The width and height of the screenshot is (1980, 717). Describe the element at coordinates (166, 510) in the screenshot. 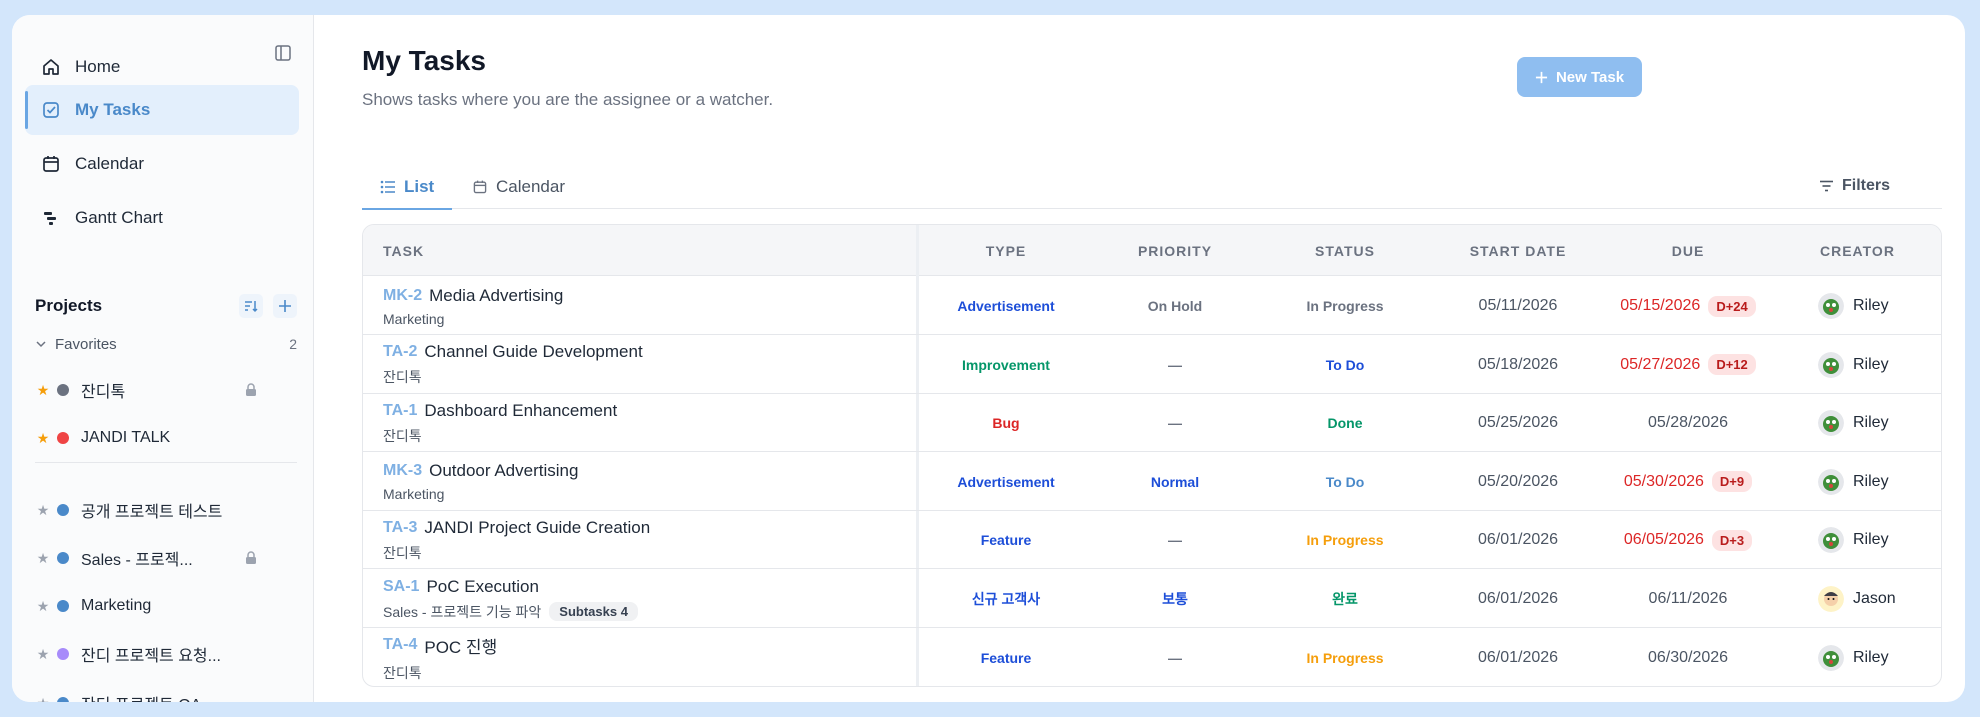

I see `project-item: ★ 공개 프로젝트 테스트` at that location.